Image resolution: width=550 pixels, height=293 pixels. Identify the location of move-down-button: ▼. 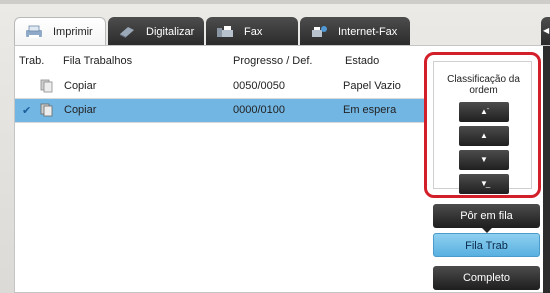
(484, 160).